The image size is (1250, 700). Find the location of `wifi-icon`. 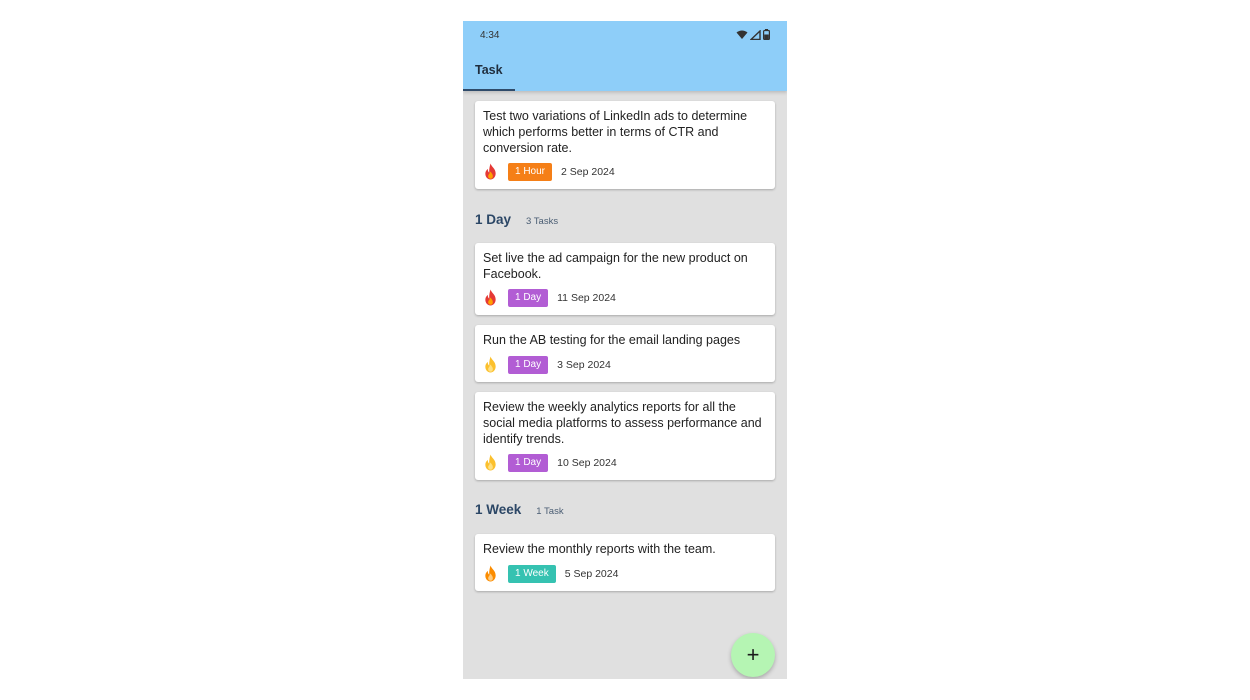

wifi-icon is located at coordinates (742, 34).